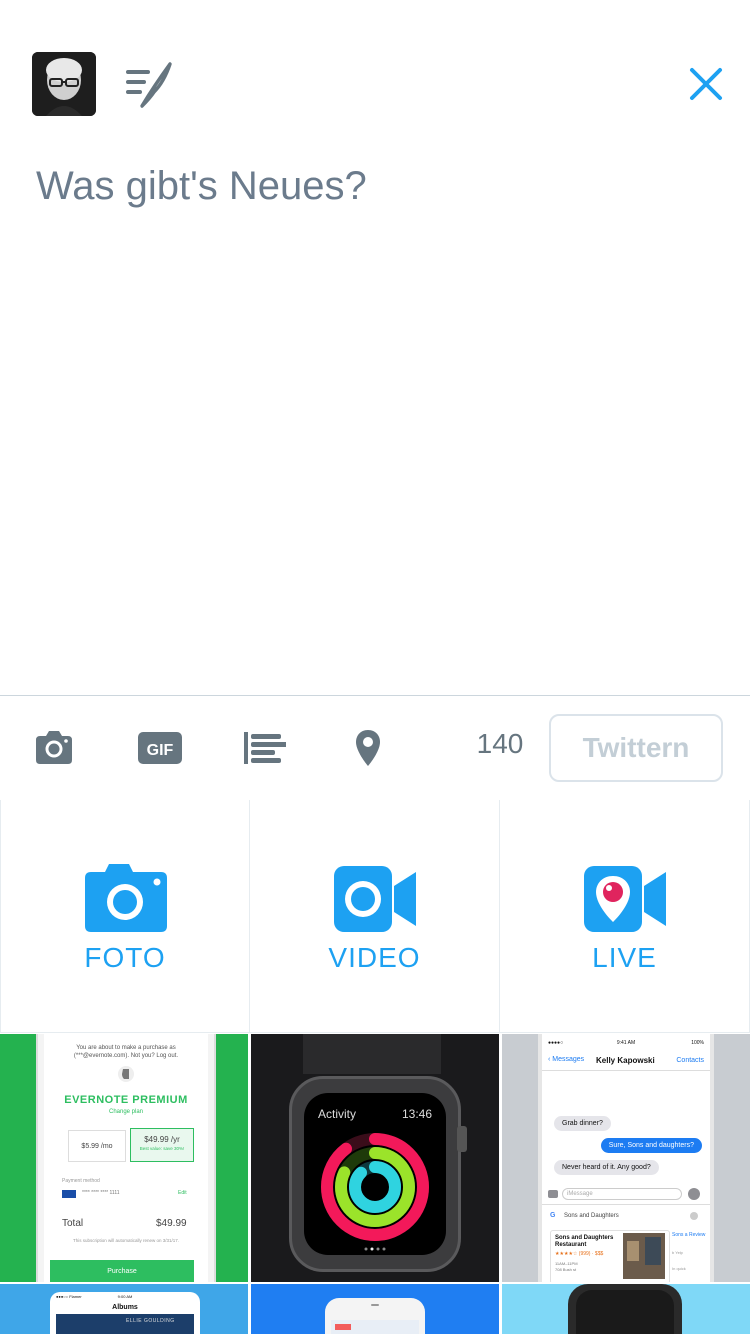 The image size is (750, 1334). Describe the element at coordinates (375, 1309) in the screenshot. I see `gallery-thumbnail-phone` at that location.